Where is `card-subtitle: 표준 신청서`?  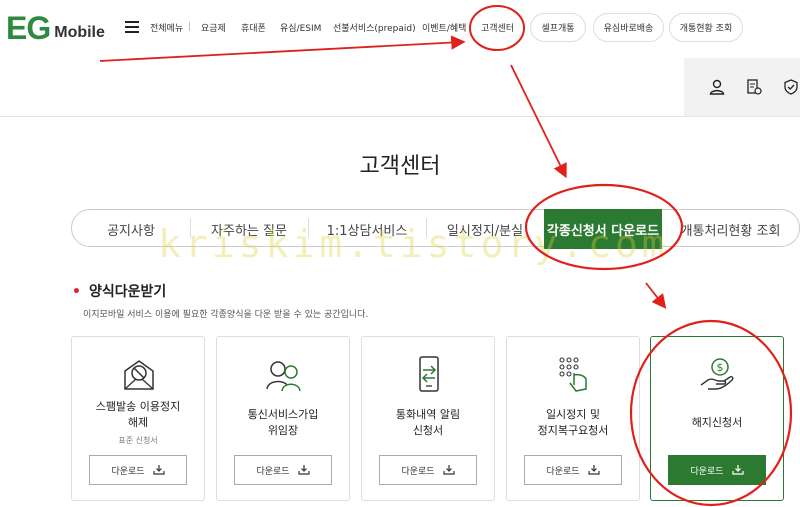
card-subtitle: 표준 신청서 is located at coordinates (138, 440).